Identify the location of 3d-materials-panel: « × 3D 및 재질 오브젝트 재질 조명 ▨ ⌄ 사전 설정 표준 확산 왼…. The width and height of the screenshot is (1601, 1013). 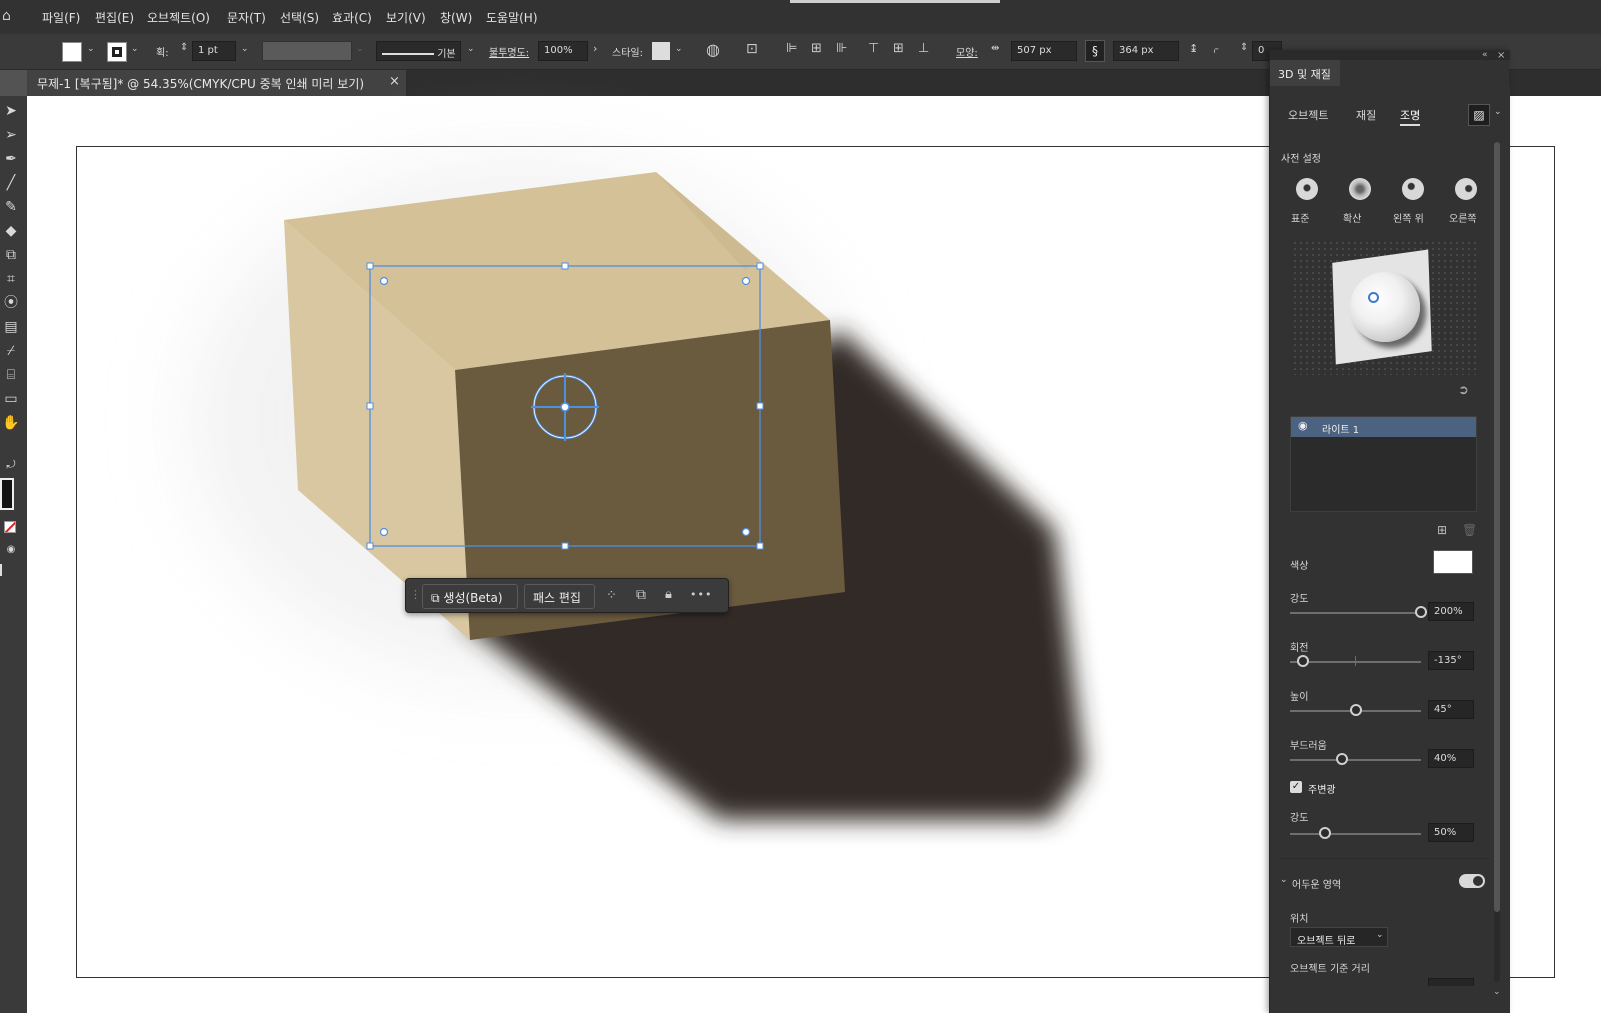
(1389, 531).